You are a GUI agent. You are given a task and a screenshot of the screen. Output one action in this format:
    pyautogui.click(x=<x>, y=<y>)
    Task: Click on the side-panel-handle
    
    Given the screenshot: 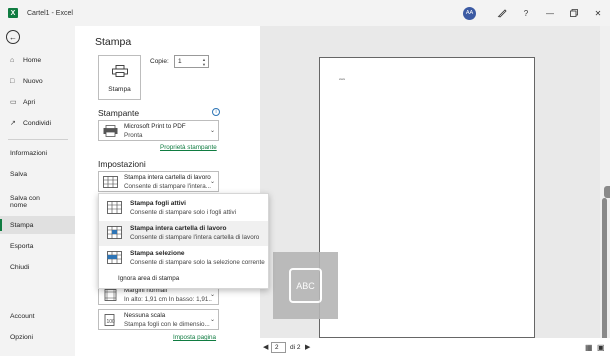 What is the action you would take?
    pyautogui.click(x=607, y=192)
    